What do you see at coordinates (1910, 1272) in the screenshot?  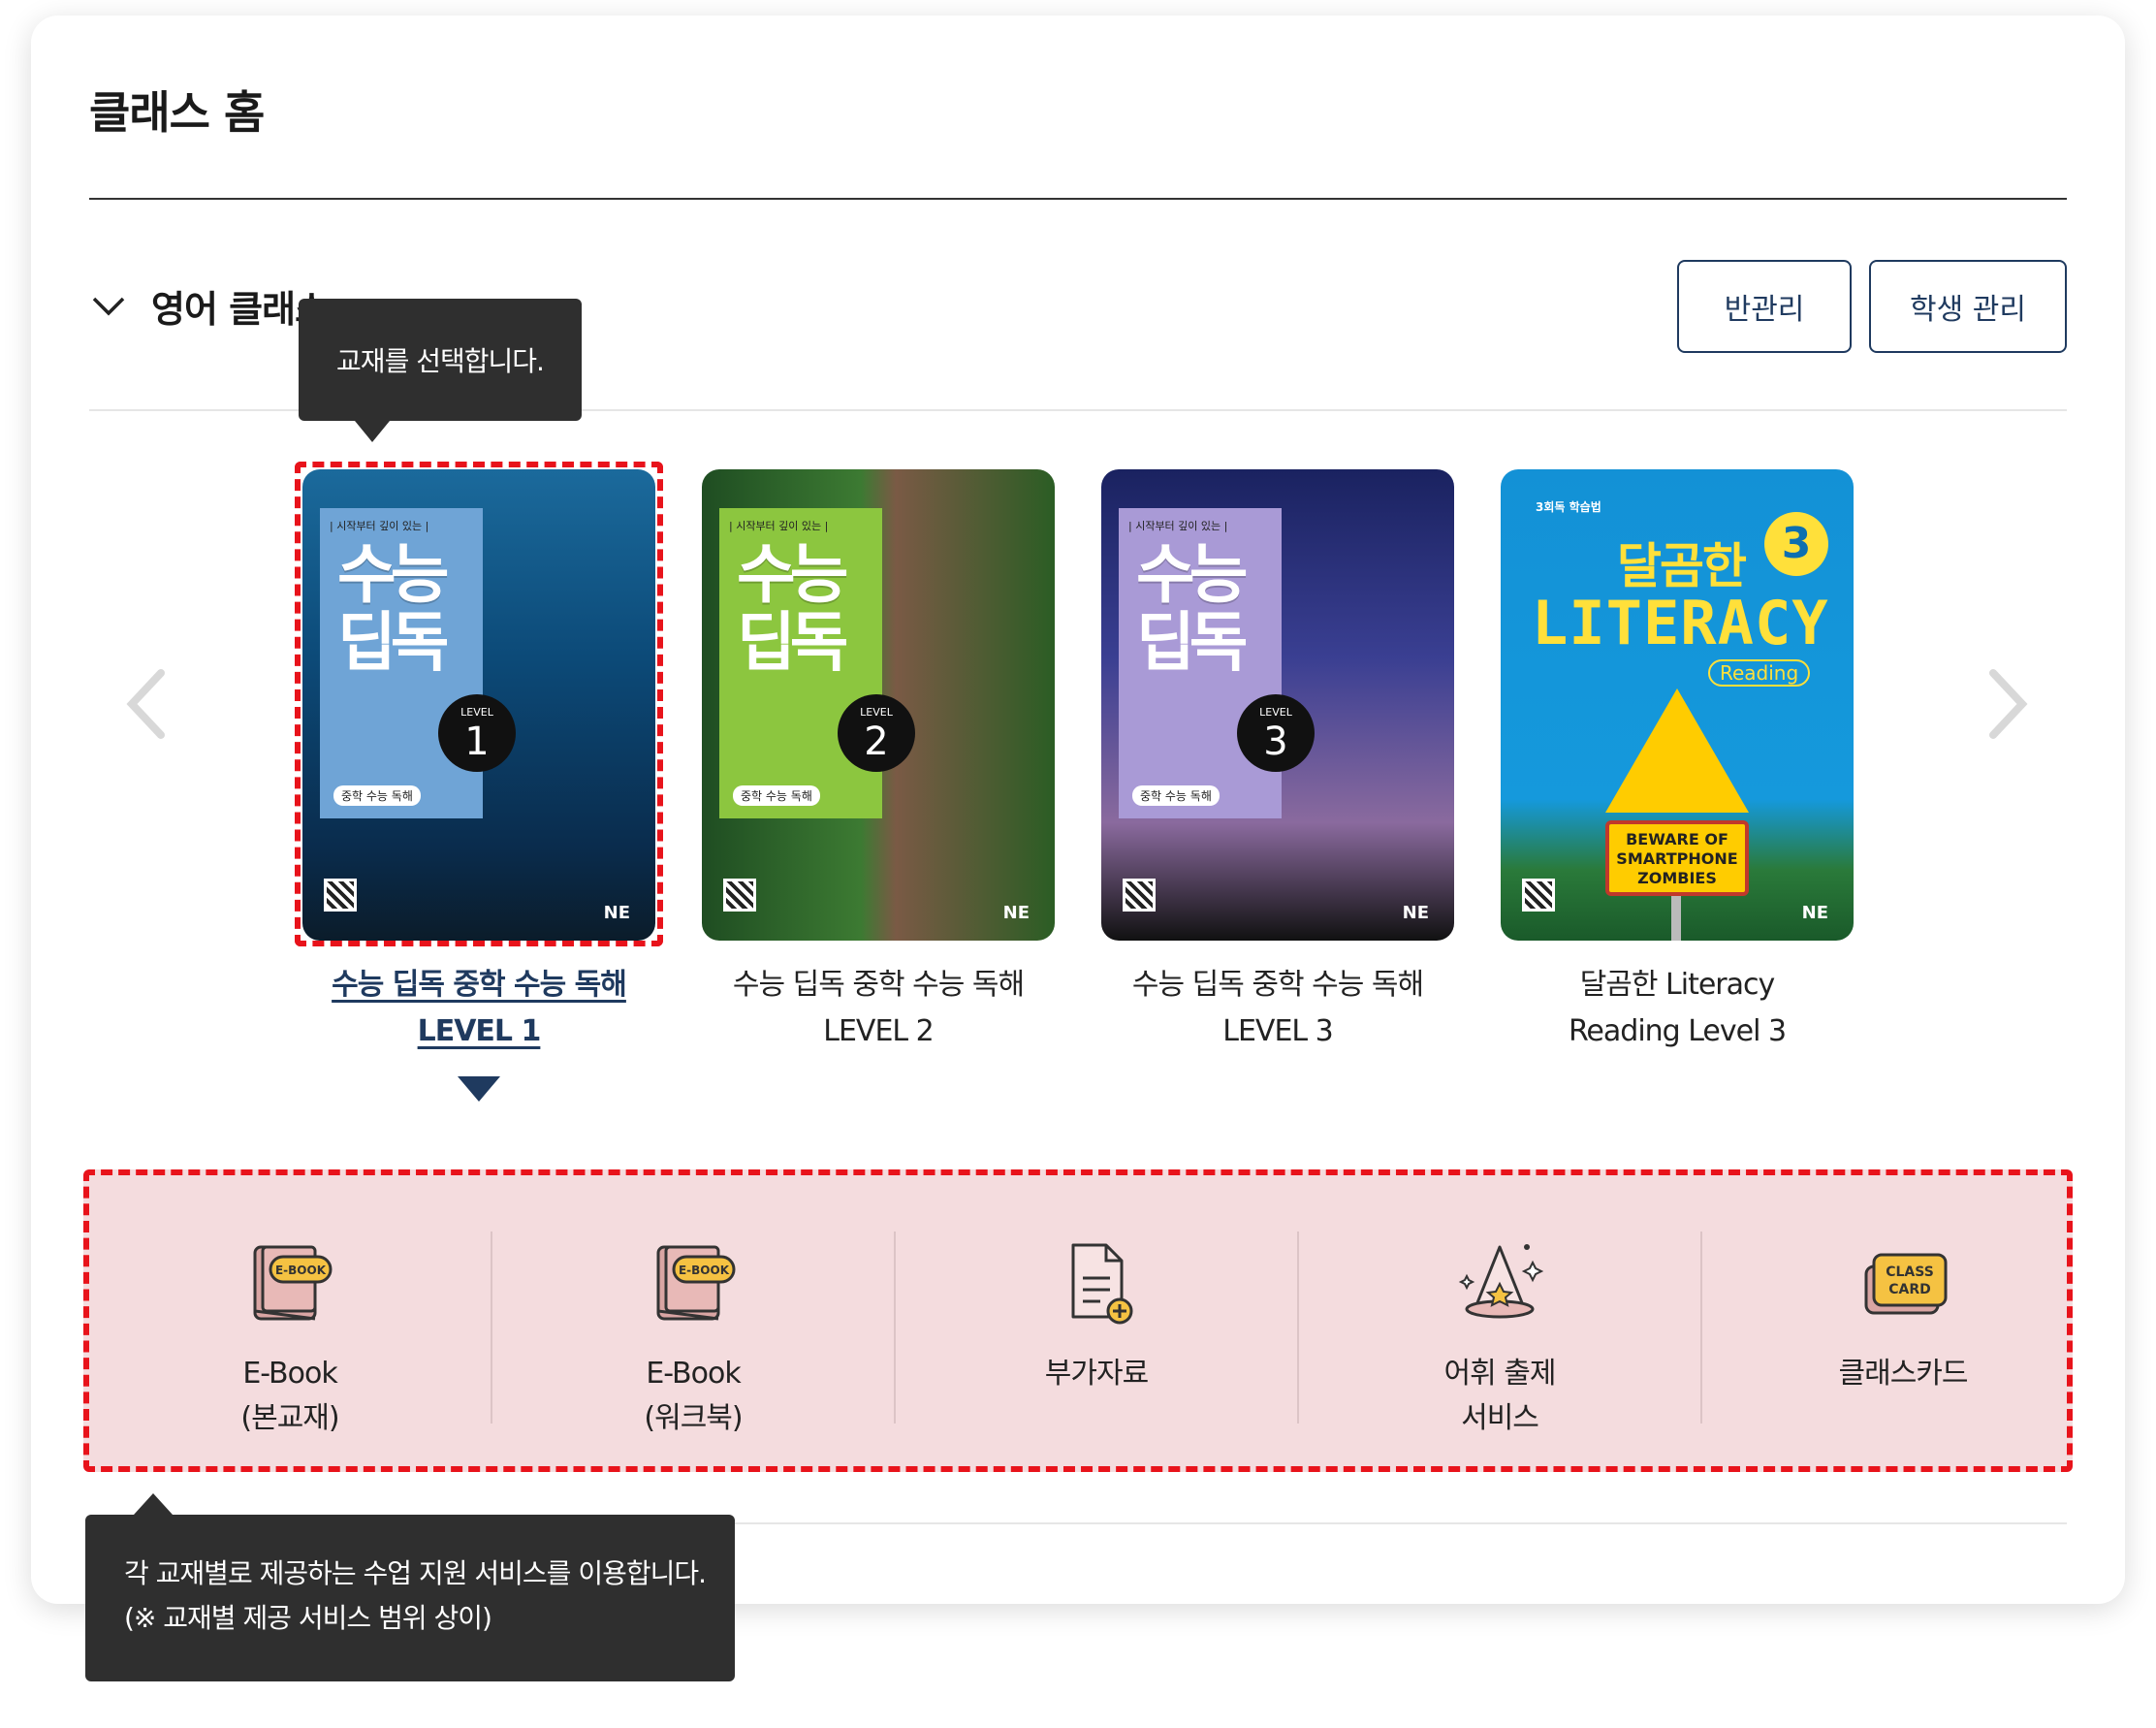 I see `svg-text: CLASS` at bounding box center [1910, 1272].